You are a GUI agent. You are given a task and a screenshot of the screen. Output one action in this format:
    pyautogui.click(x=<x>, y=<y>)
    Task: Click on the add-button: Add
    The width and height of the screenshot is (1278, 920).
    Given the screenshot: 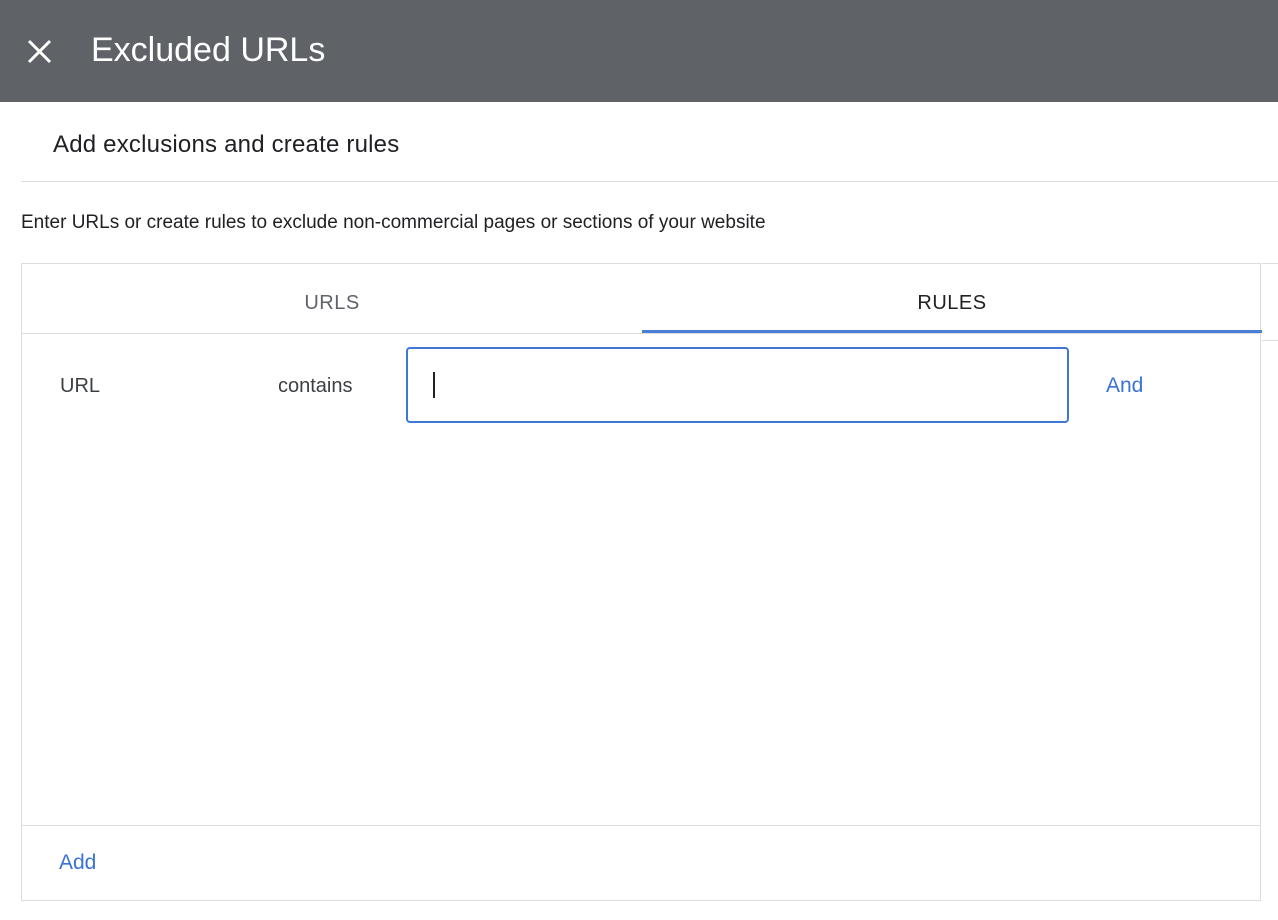 What is the action you would take?
    pyautogui.click(x=77, y=863)
    